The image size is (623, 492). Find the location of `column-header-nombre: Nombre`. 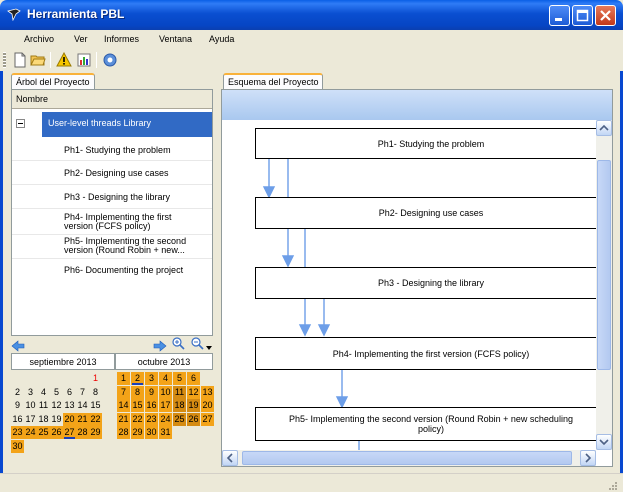

column-header-nombre: Nombre is located at coordinates (112, 99).